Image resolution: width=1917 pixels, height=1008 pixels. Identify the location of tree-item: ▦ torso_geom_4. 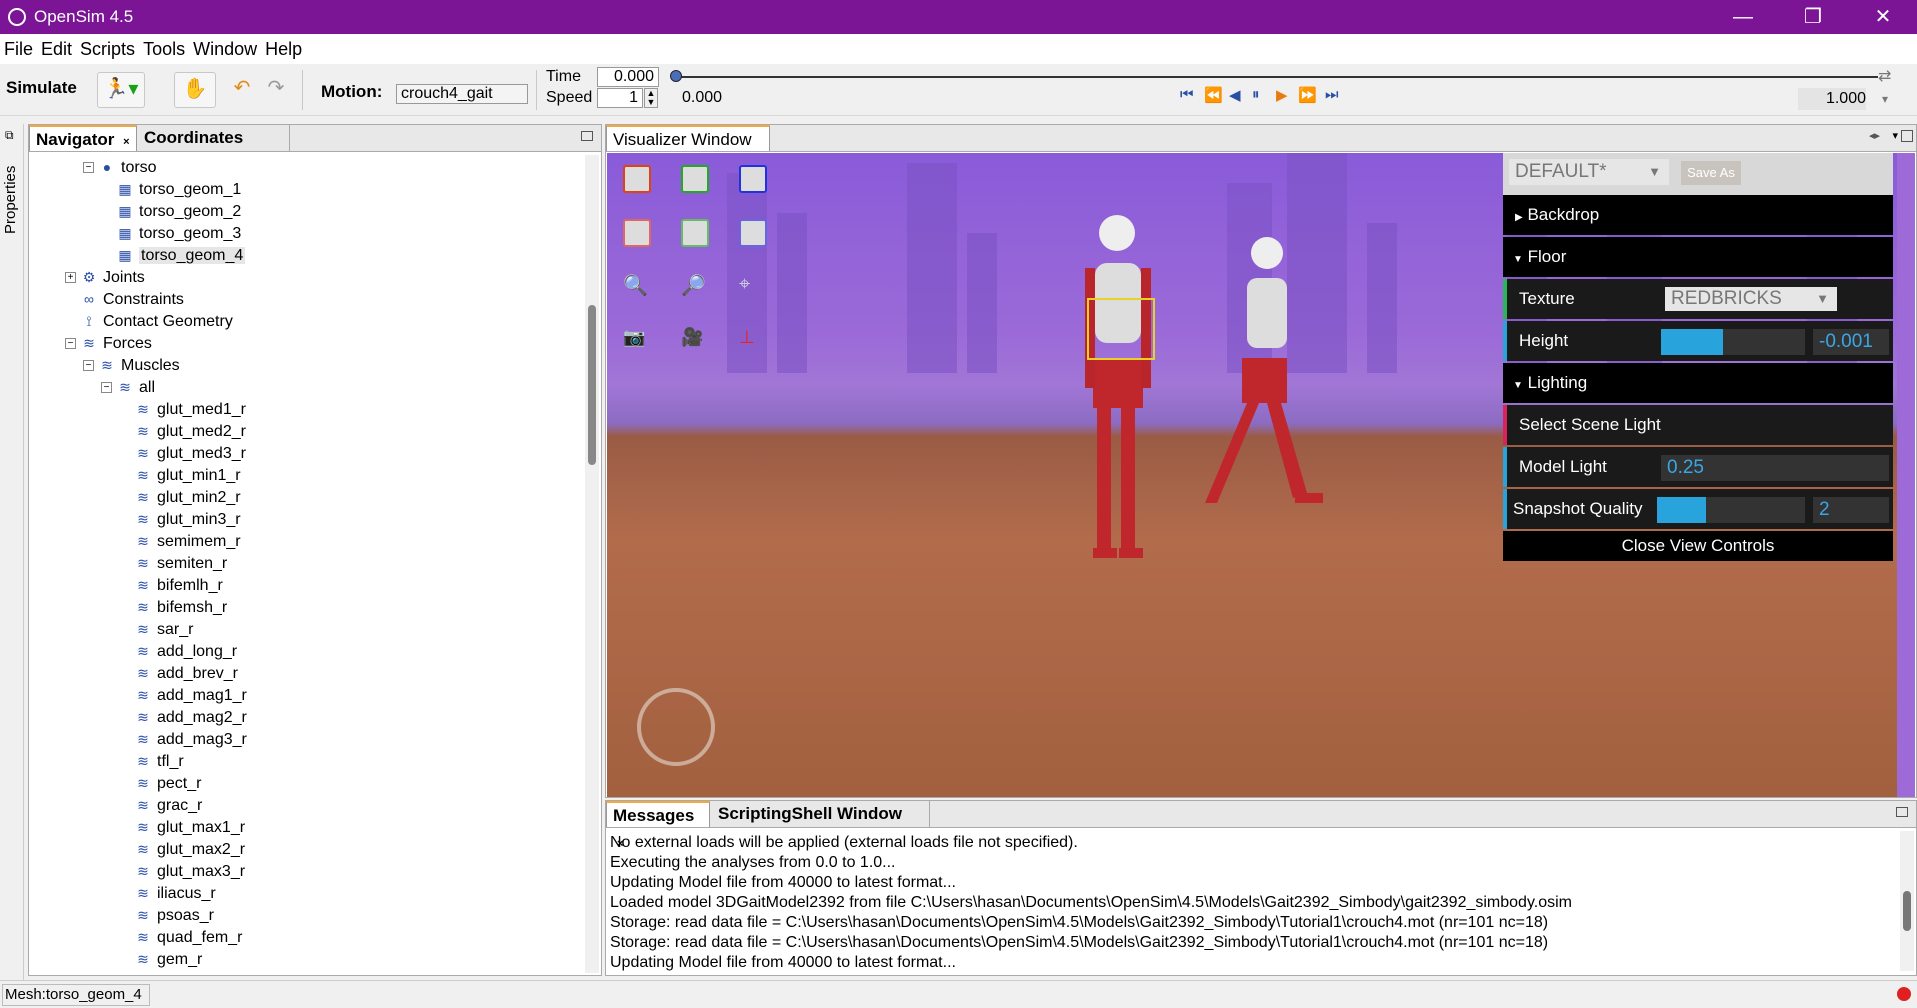
(181, 255).